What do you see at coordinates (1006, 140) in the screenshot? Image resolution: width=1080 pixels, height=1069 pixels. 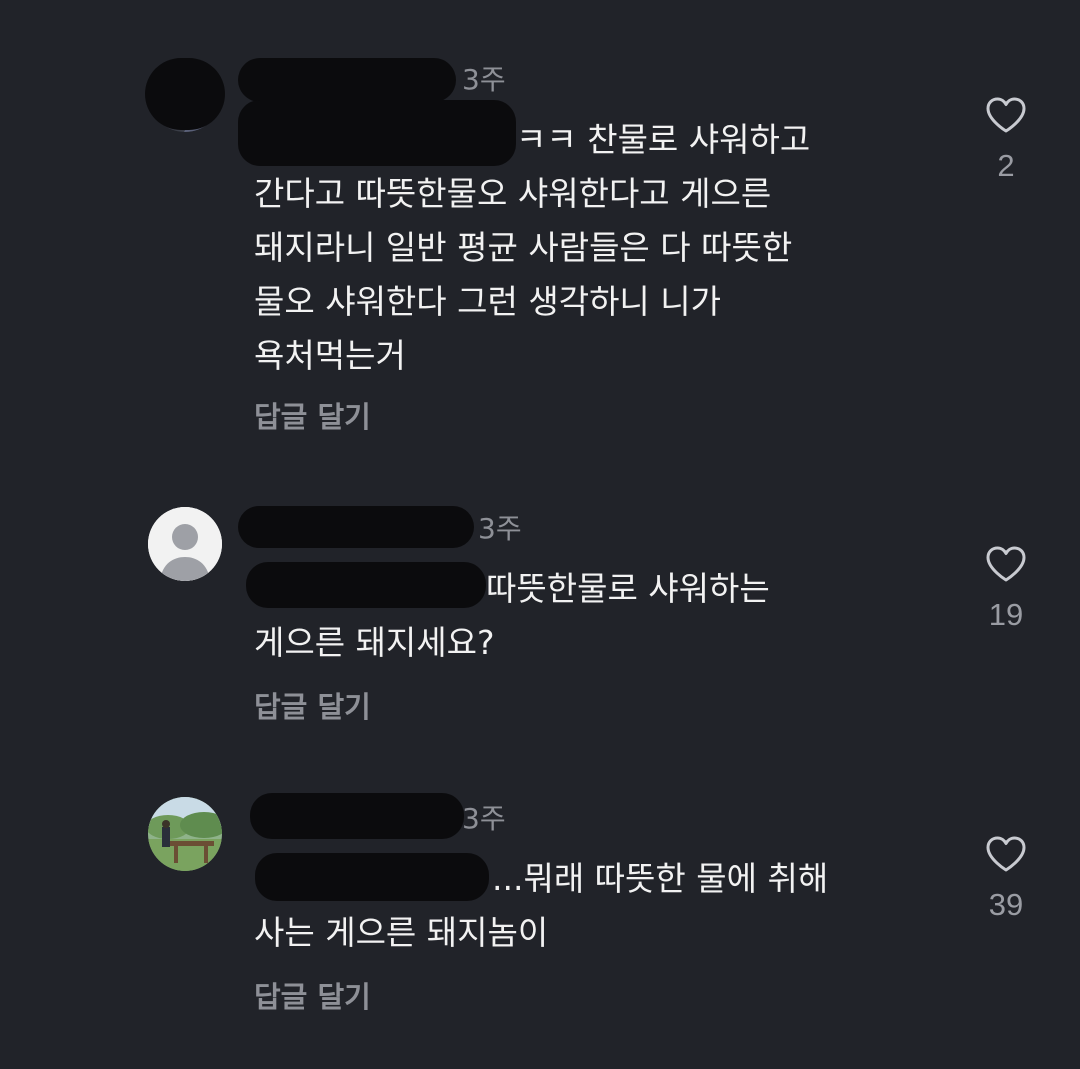 I see `like-button: 2` at bounding box center [1006, 140].